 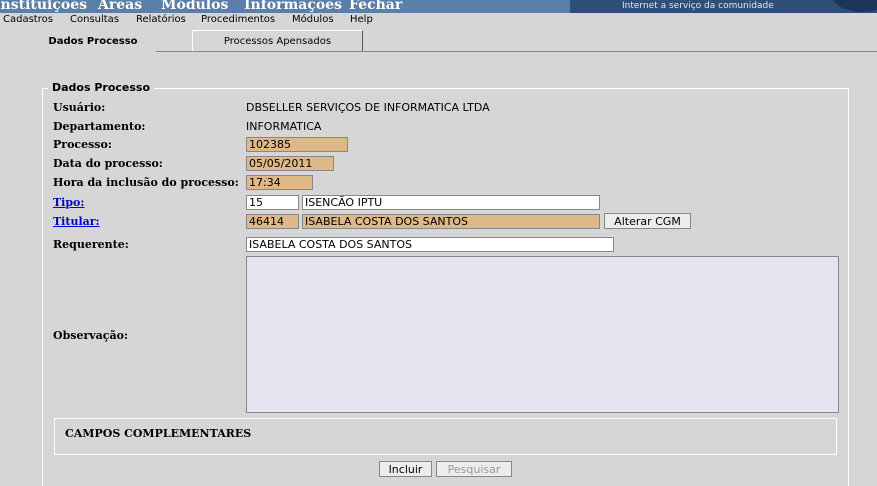 What do you see at coordinates (93, 41) in the screenshot?
I see `tab-dados-processo: Dados Processo` at bounding box center [93, 41].